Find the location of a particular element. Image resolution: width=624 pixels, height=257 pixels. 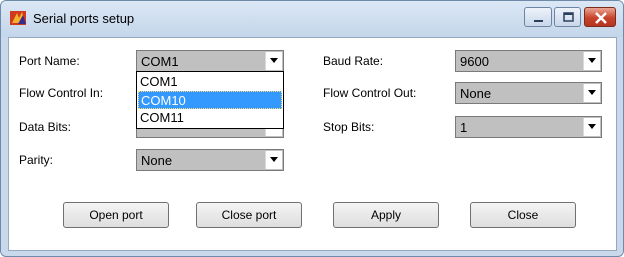

open-port-button: Open port is located at coordinates (116, 215).